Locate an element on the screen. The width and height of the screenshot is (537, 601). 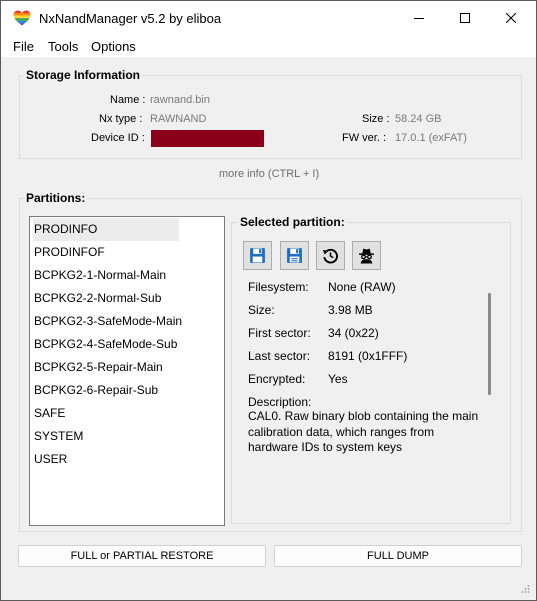
spy-icon is located at coordinates (366, 256).